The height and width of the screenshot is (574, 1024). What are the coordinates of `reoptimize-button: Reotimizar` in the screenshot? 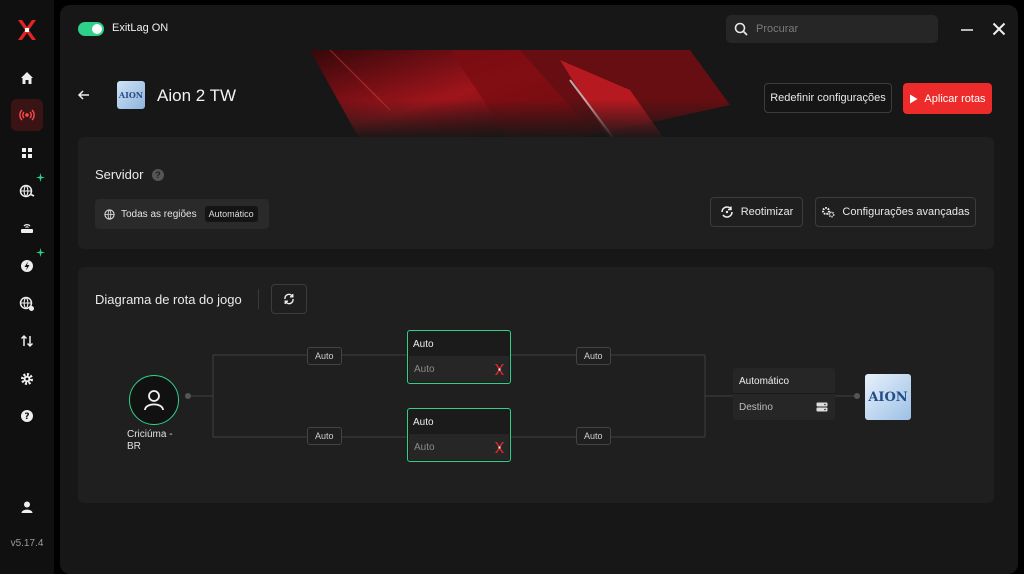 It's located at (756, 212).